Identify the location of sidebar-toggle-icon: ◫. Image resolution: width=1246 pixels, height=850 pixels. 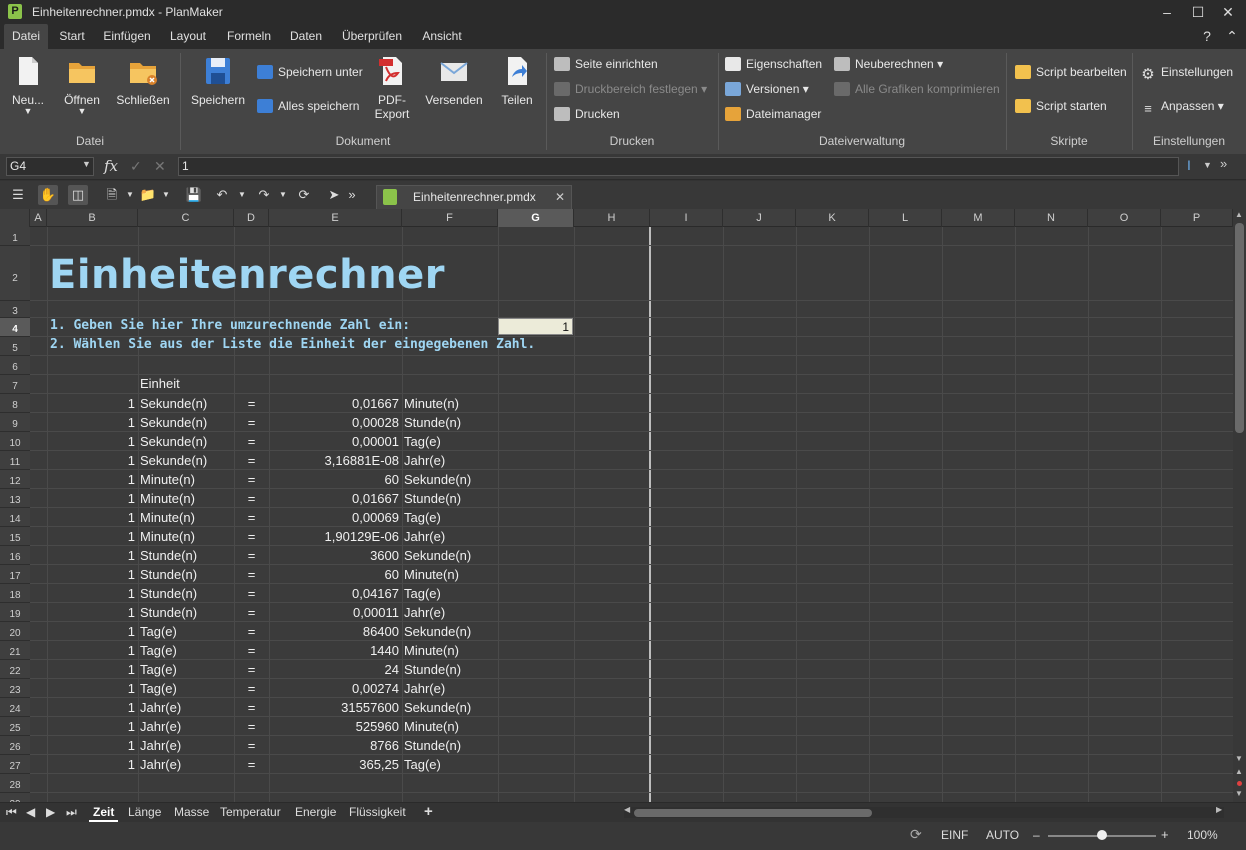
(78, 195).